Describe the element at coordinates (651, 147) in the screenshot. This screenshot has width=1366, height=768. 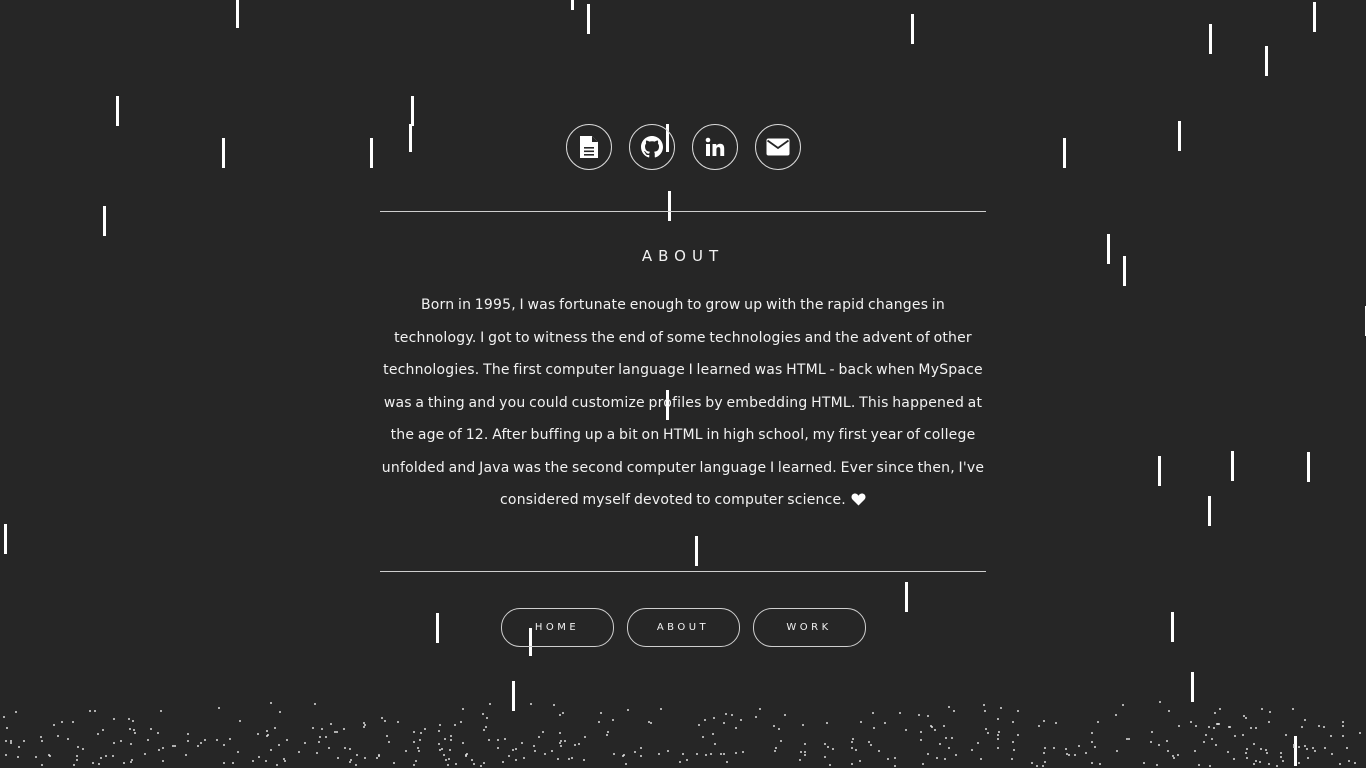
I see `github-button` at that location.